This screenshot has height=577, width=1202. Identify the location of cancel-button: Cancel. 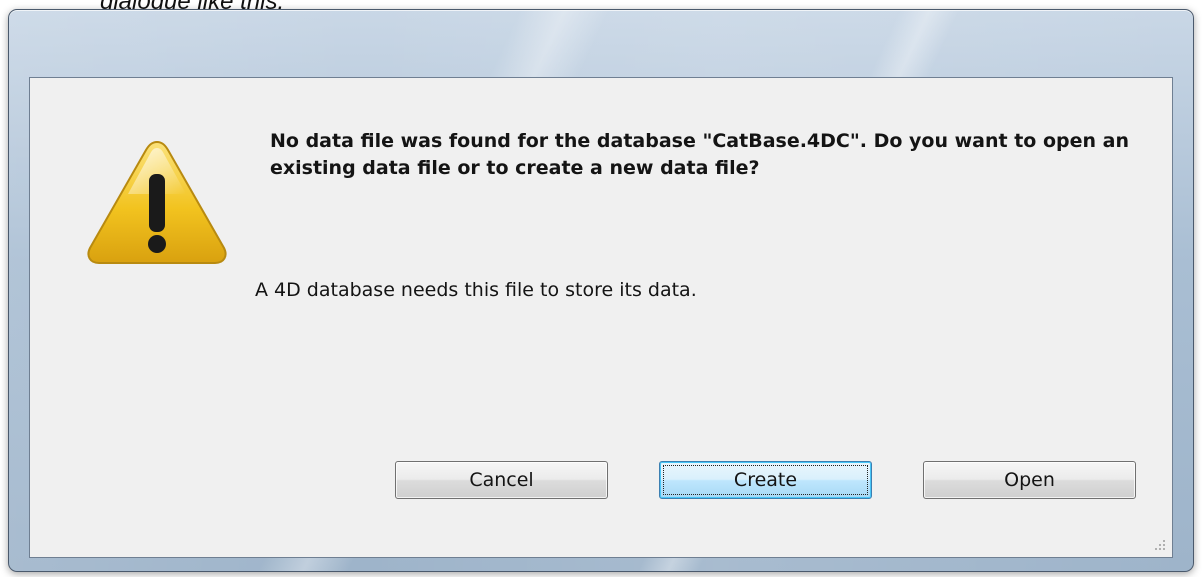
(501, 480).